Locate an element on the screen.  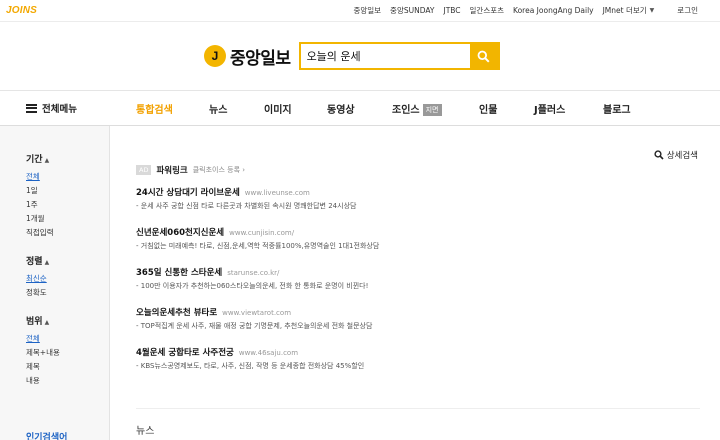
sort-option: 최신순 is located at coordinates (67, 279).